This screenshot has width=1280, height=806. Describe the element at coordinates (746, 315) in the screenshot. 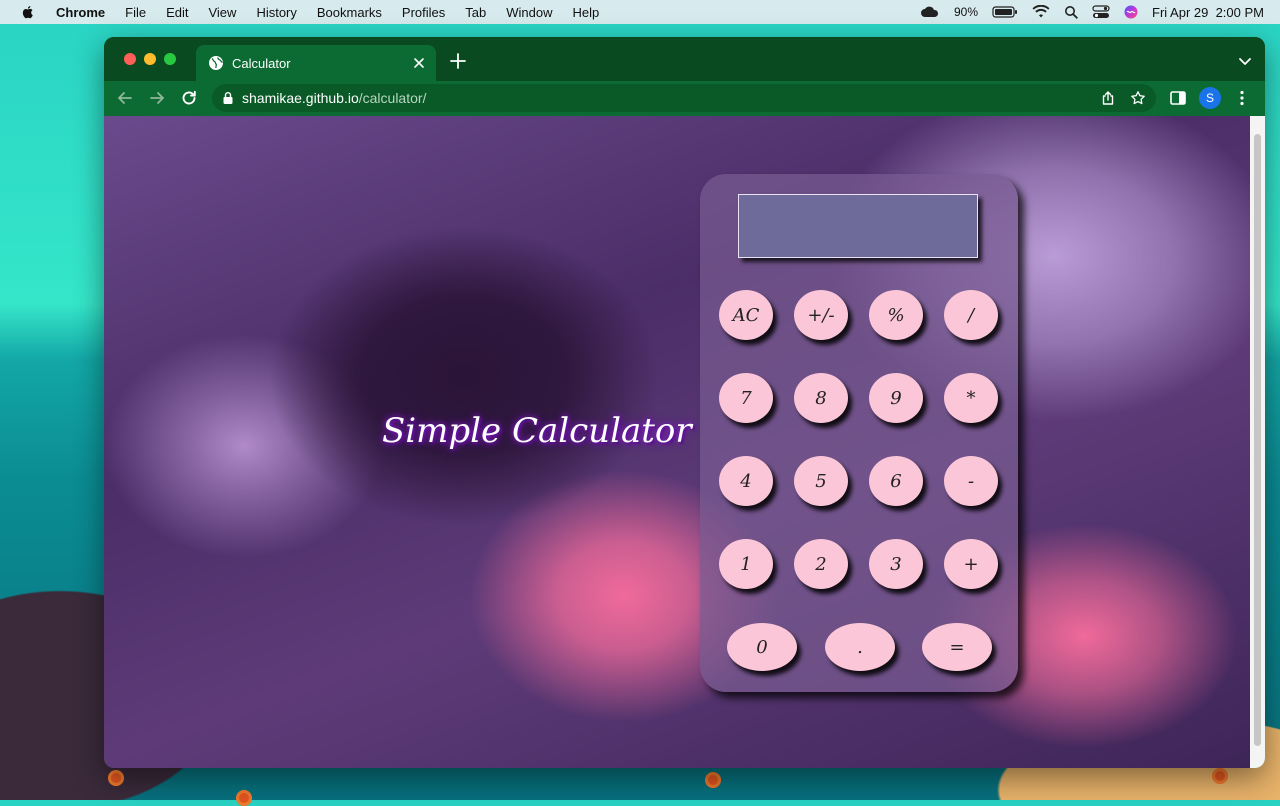

I see `key-all-clear: AC` at that location.